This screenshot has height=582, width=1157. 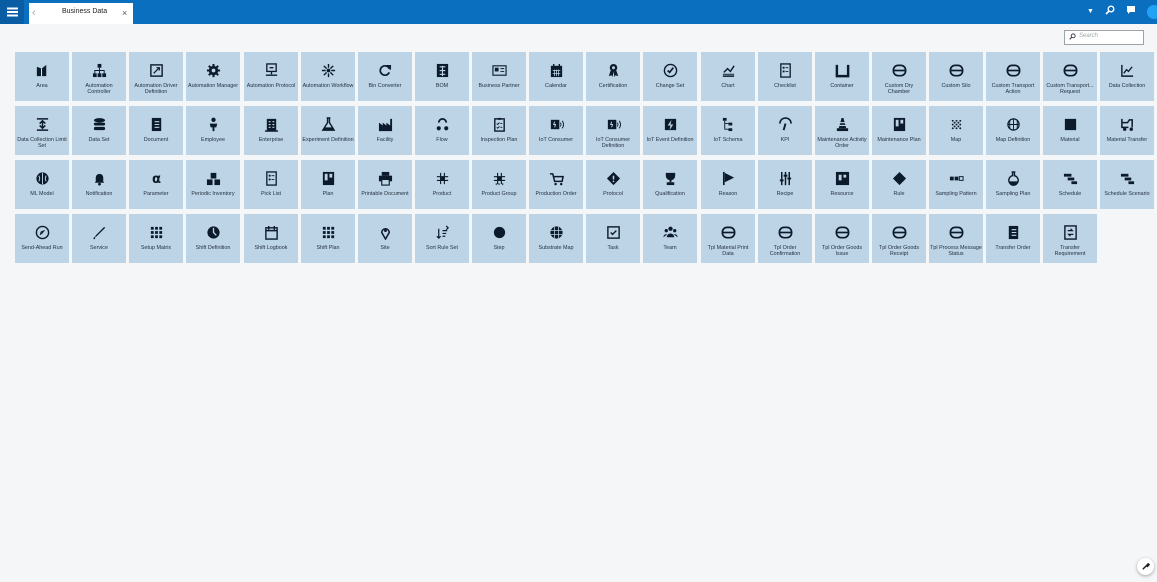 I want to click on tile-map: Map, so click(x=956, y=130).